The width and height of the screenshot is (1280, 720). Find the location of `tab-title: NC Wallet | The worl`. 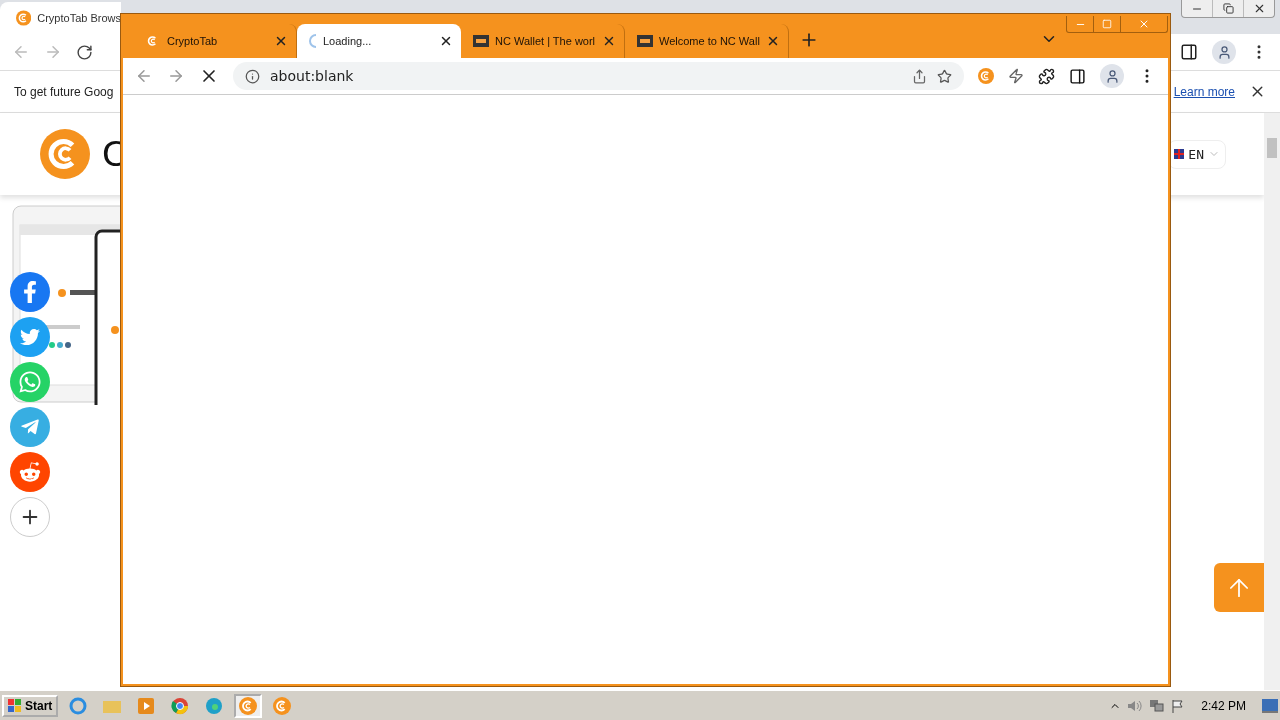

tab-title: NC Wallet | The worl is located at coordinates (545, 41).